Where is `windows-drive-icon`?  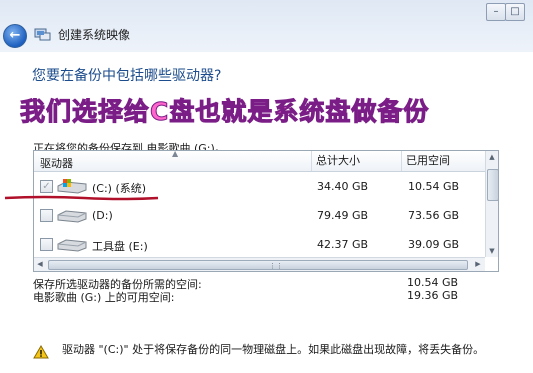
windows-drive-icon is located at coordinates (72, 186).